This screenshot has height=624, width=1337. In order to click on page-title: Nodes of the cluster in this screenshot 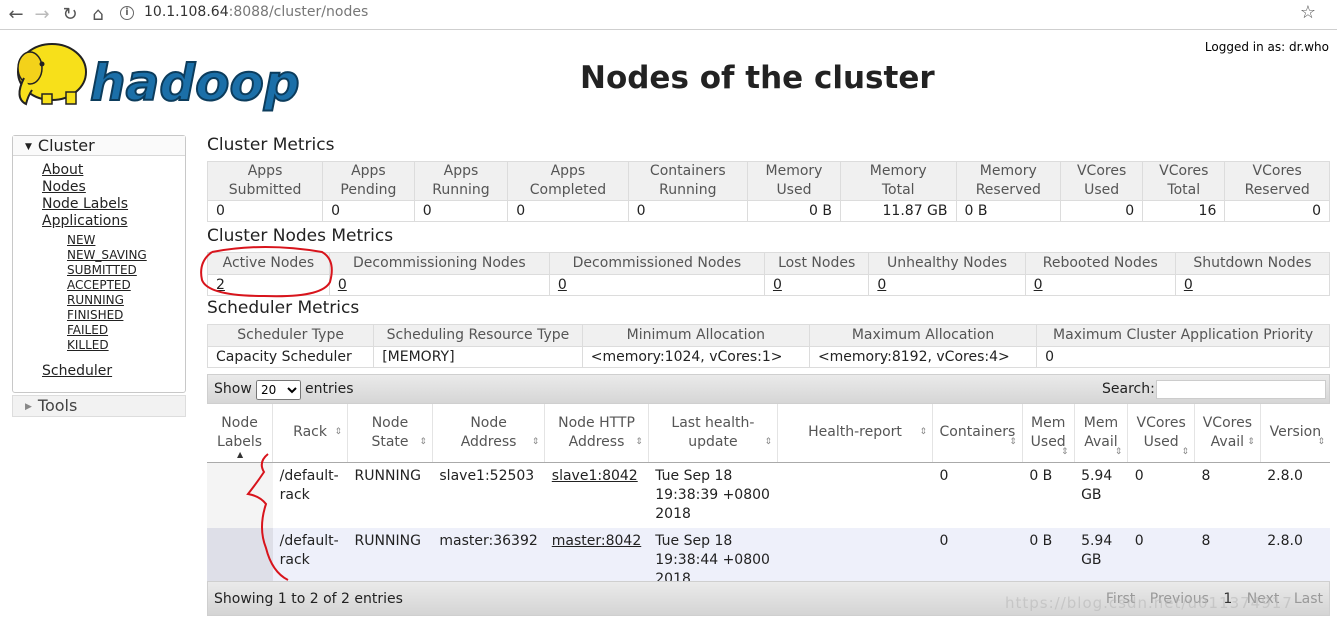, I will do `click(757, 78)`.